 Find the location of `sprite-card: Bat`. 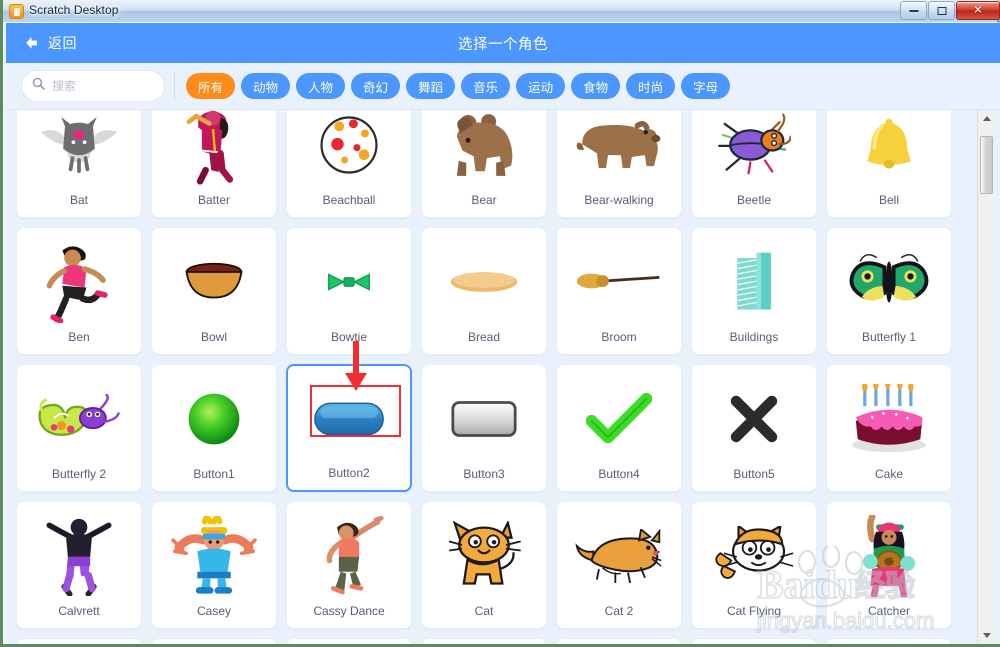

sprite-card: Bat is located at coordinates (79, 164).